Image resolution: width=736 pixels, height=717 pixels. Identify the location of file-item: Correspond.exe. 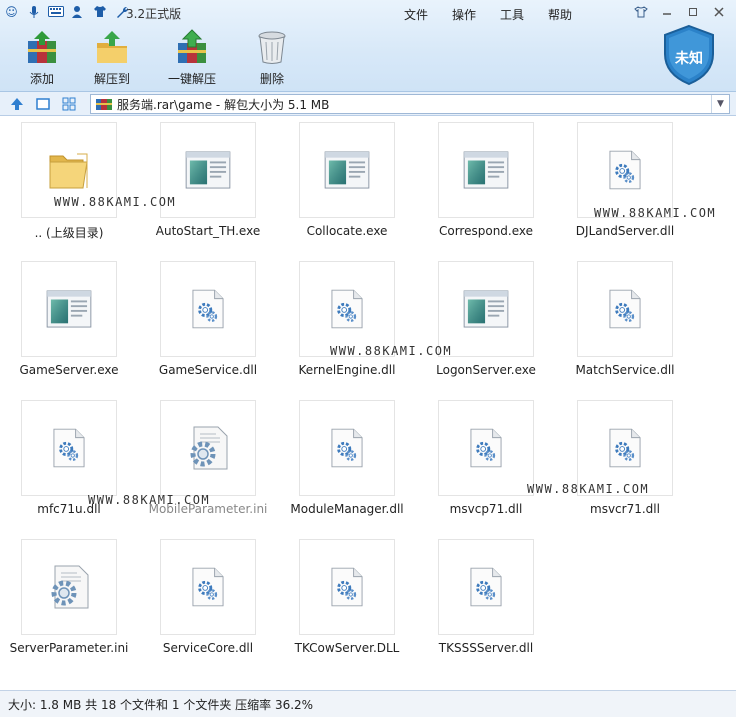
(490, 187).